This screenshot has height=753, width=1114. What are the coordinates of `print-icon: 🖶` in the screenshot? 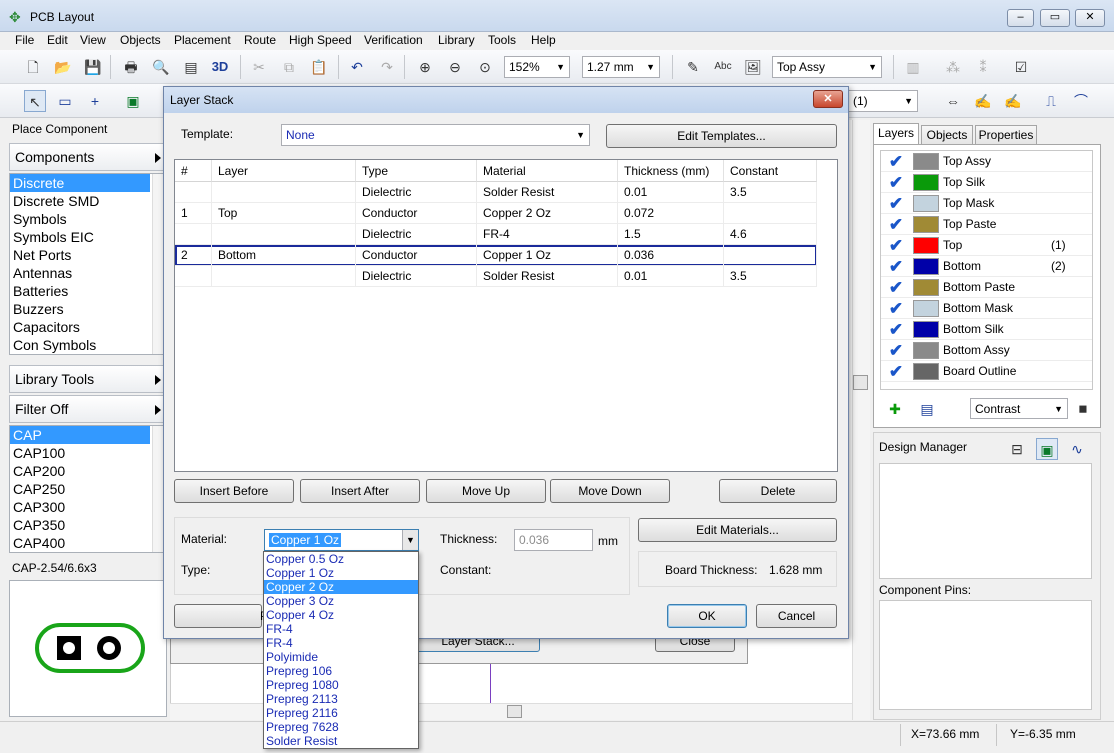 It's located at (131, 67).